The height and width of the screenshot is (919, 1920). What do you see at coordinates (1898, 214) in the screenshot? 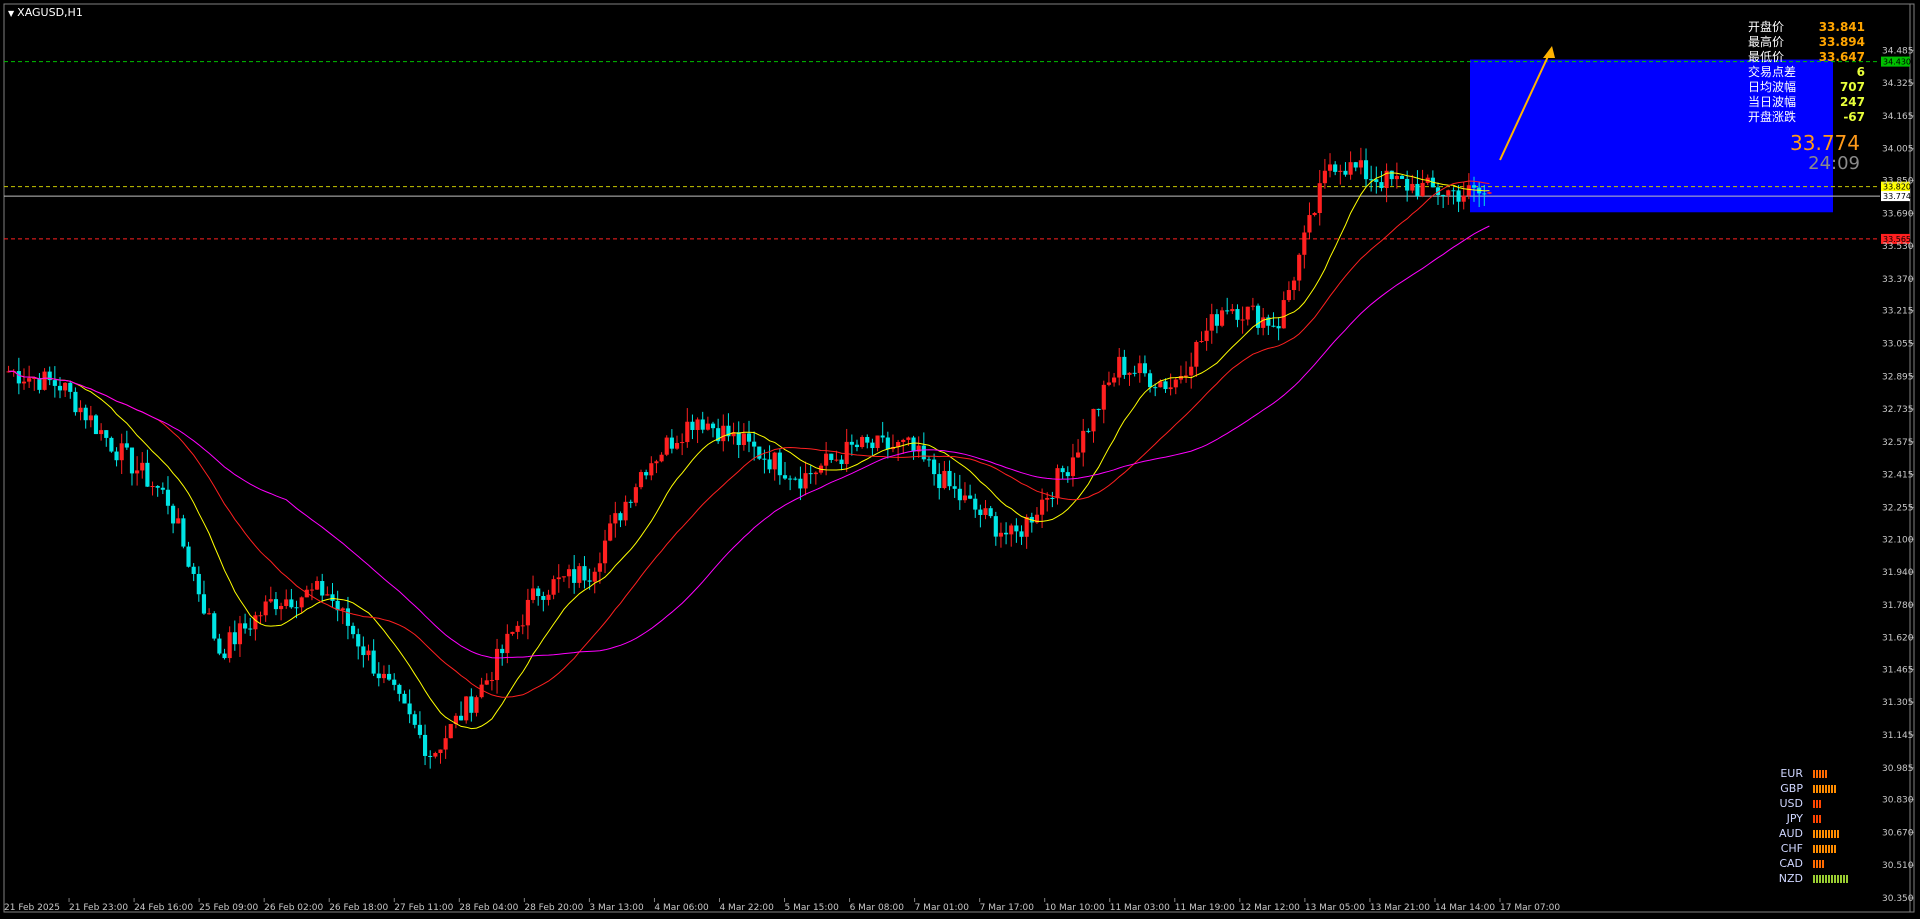
I see `y-tick-label-5: 33.690` at bounding box center [1898, 214].